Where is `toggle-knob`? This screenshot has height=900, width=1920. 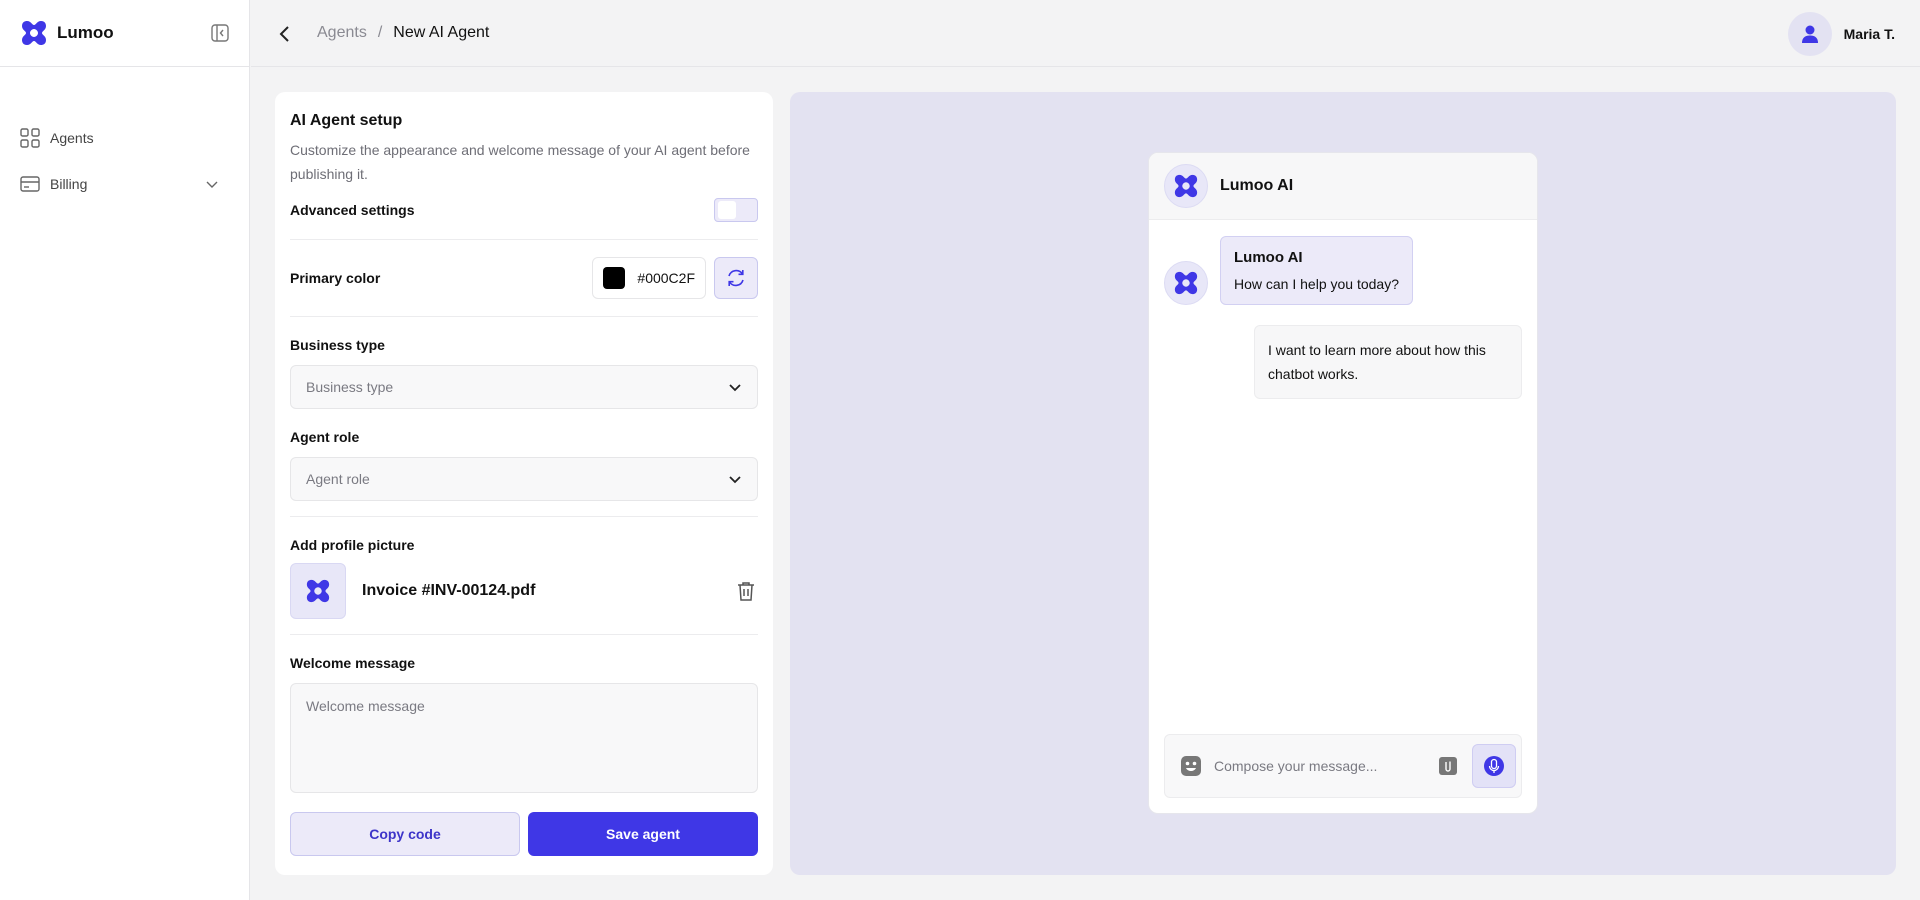
toggle-knob is located at coordinates (727, 210).